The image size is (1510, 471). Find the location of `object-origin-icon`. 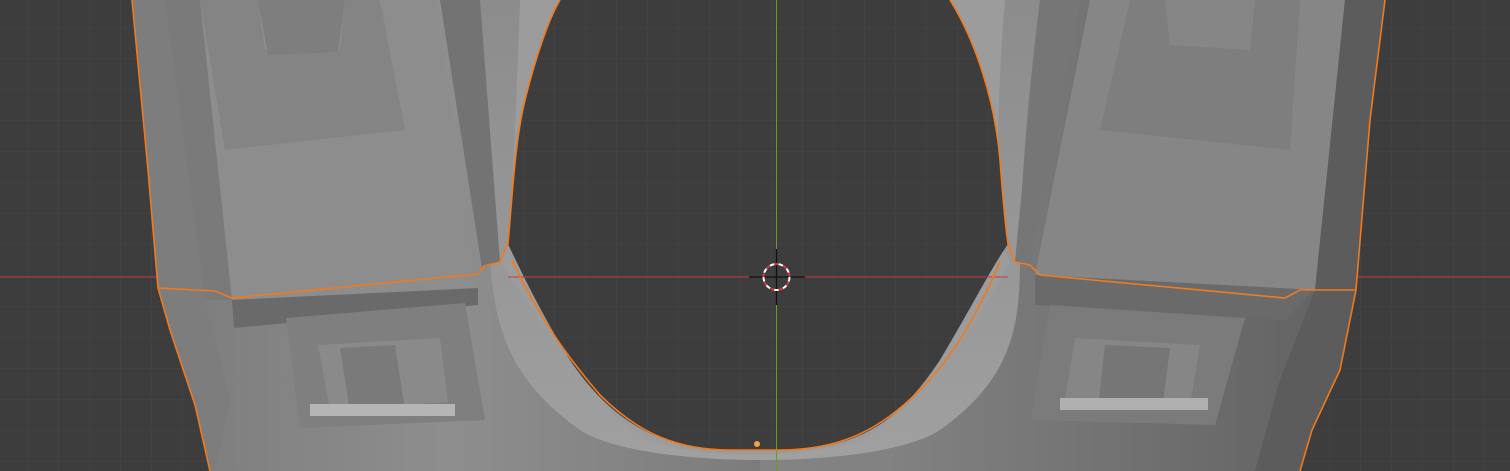

object-origin-icon is located at coordinates (757, 444).